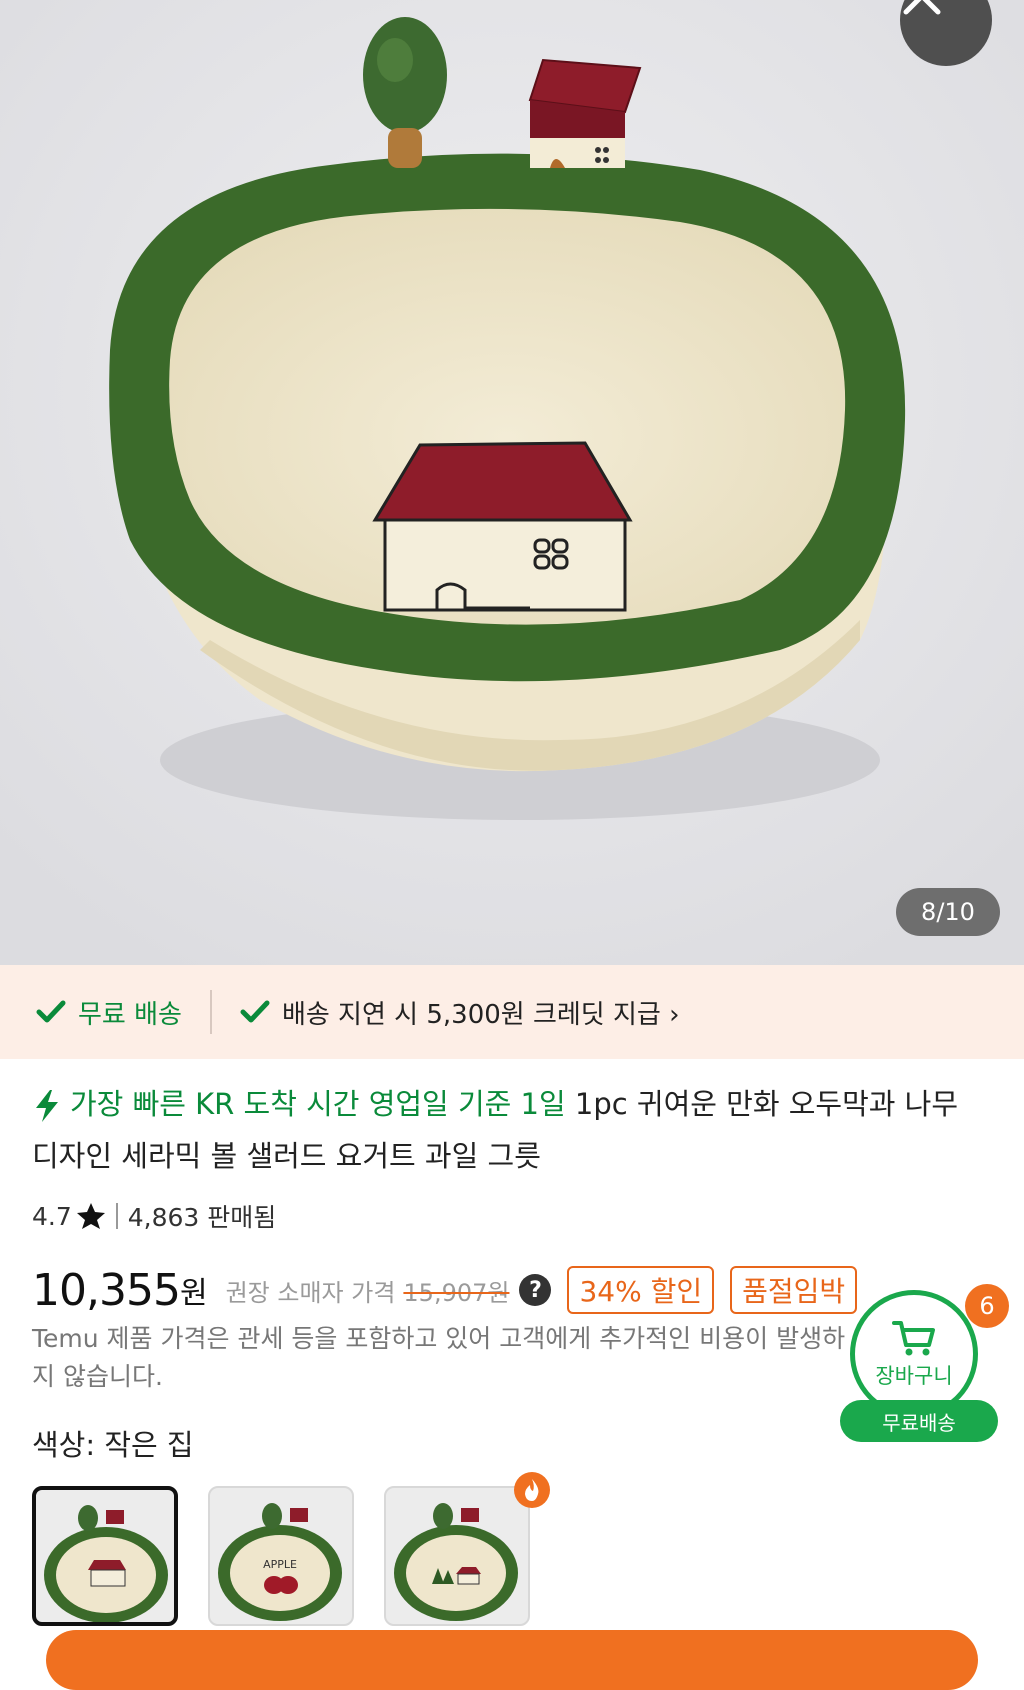  I want to click on question-icon: ?, so click(535, 1290).